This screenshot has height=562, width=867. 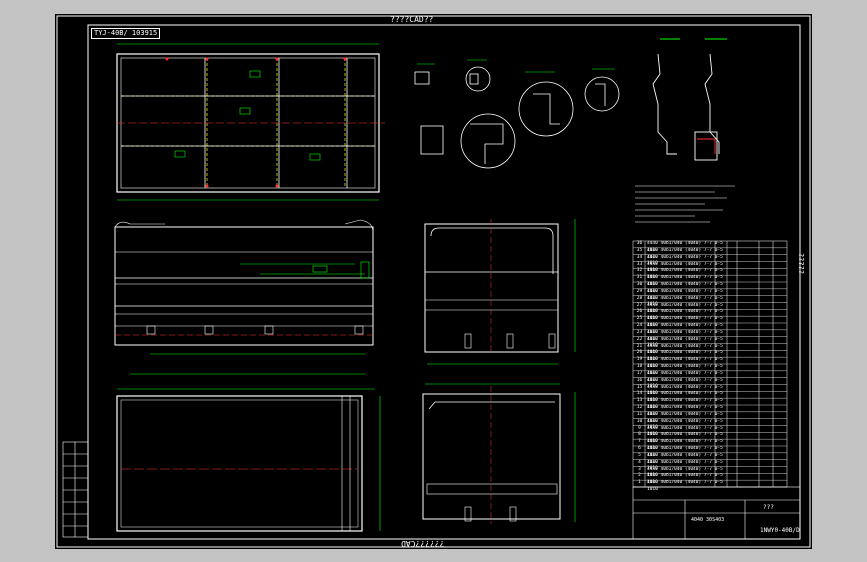 What do you see at coordinates (639, 250) in the screenshot?
I see `row-number: 35` at bounding box center [639, 250].